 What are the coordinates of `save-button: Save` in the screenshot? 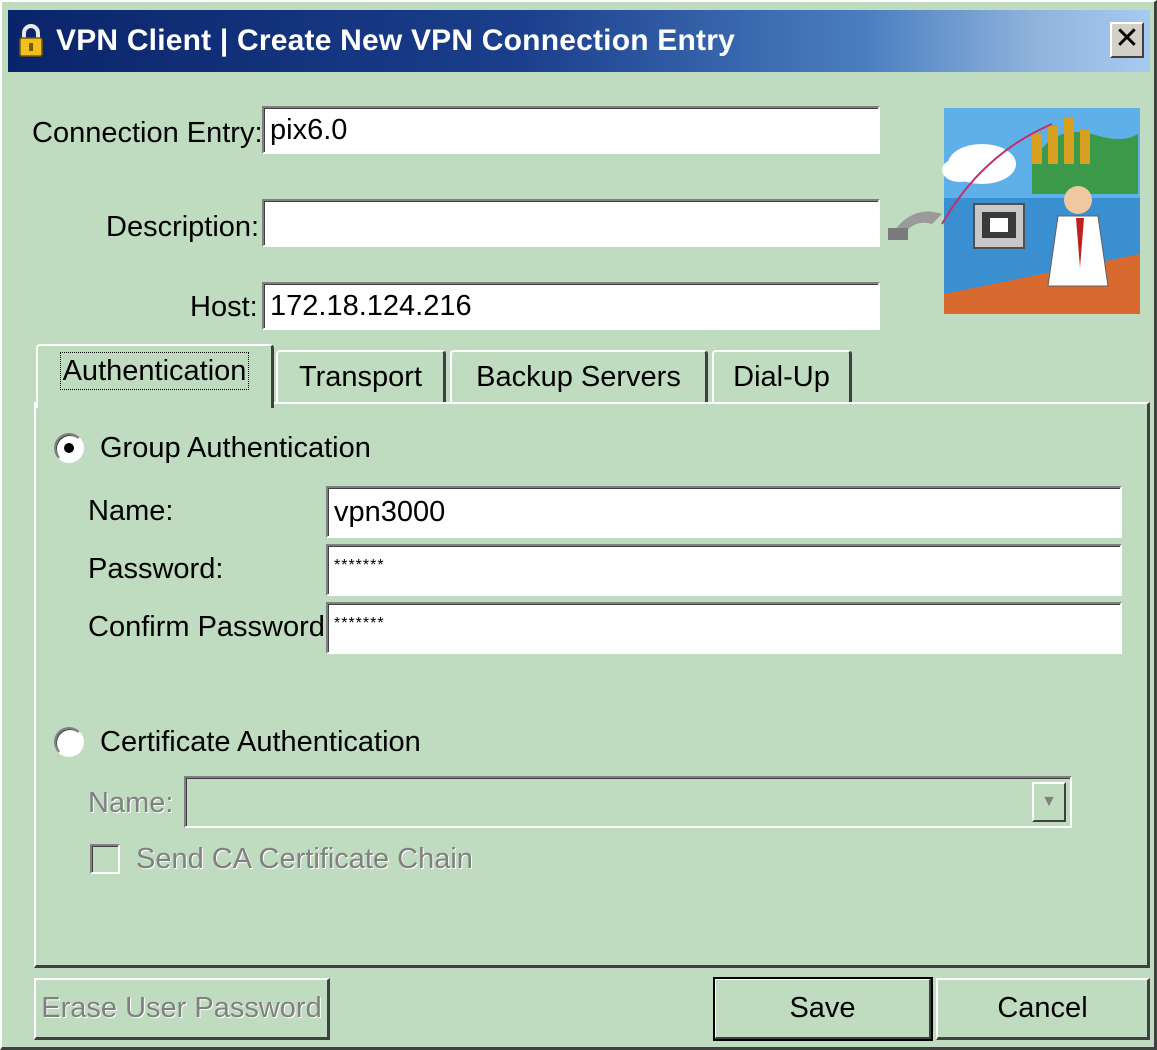 It's located at (823, 1009).